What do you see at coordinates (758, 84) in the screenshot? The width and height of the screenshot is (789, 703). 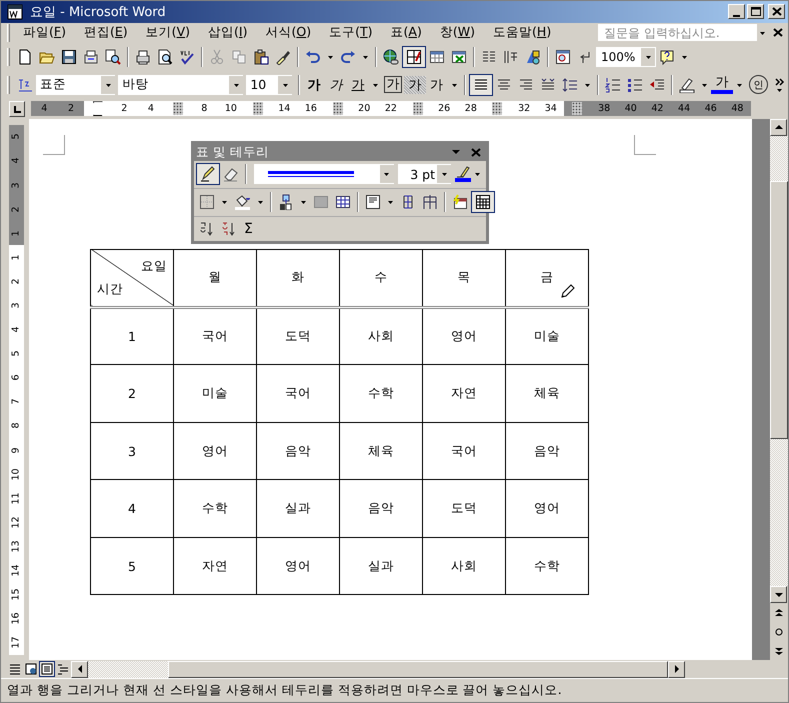 I see `enclosed-characters-button: 인` at bounding box center [758, 84].